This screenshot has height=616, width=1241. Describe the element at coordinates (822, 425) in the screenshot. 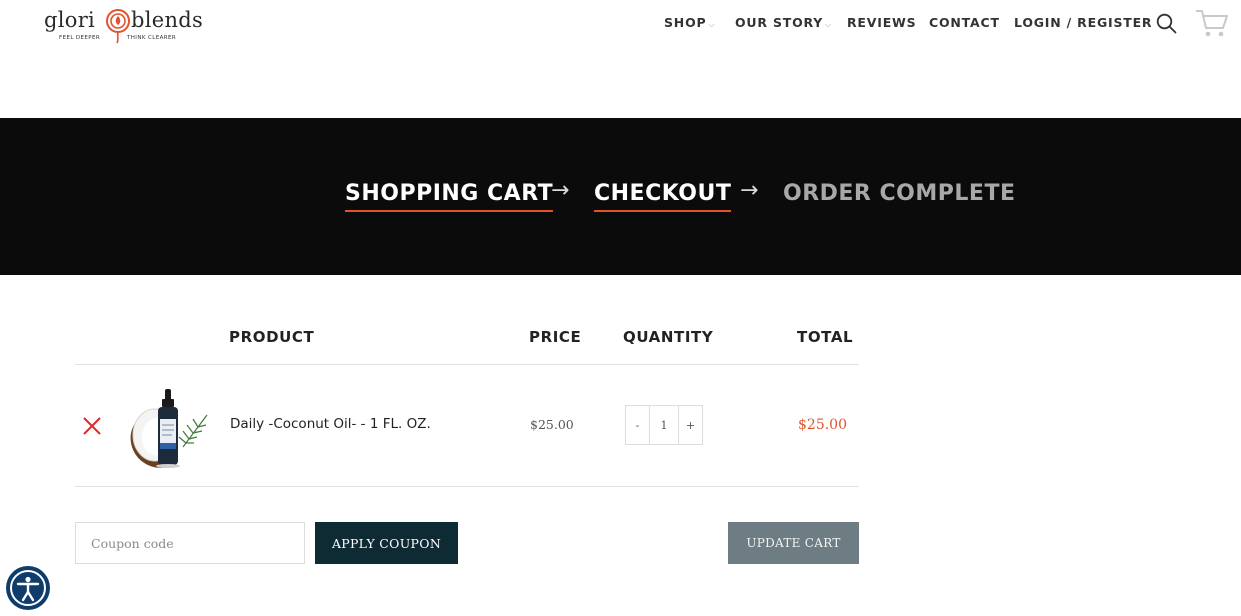

I see `line-total: $25.00` at that location.